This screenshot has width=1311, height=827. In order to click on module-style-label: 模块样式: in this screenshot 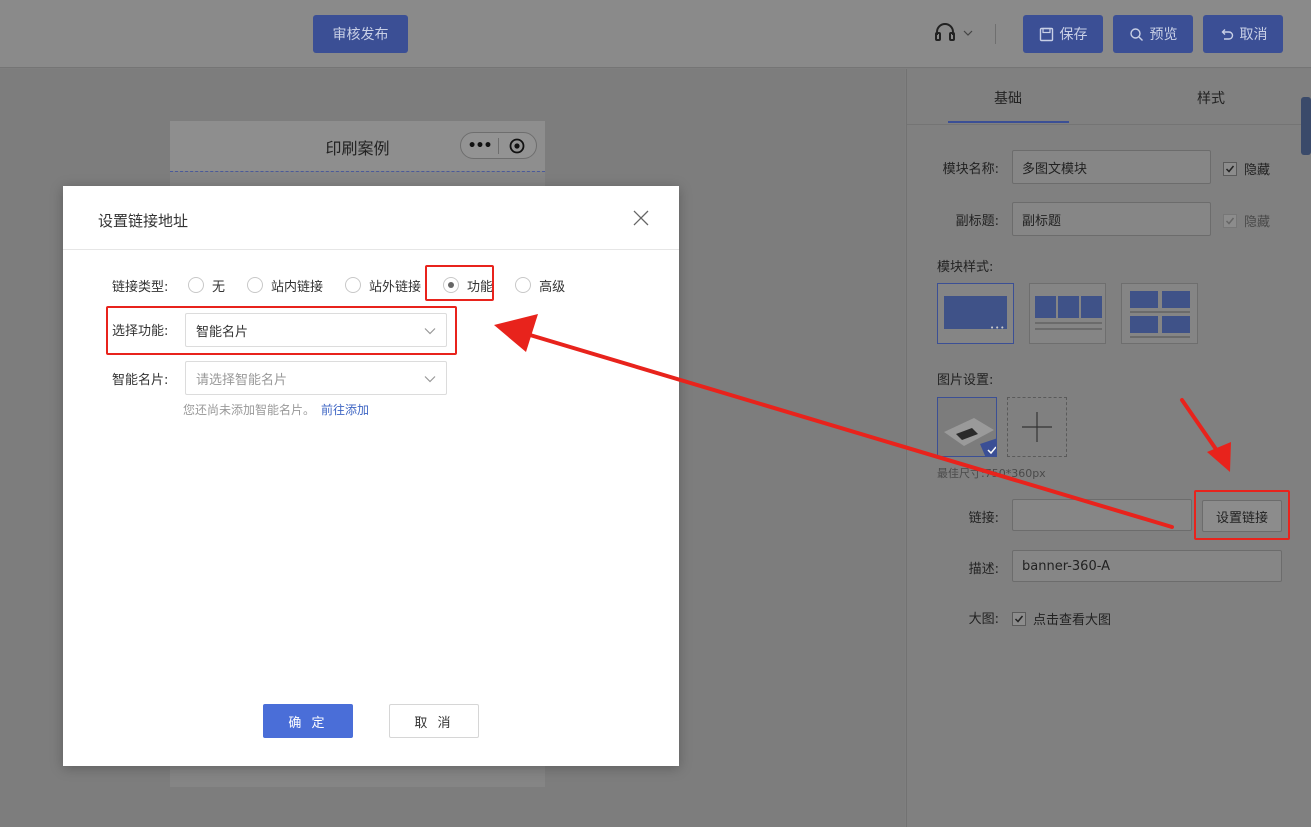, I will do `click(965, 267)`.